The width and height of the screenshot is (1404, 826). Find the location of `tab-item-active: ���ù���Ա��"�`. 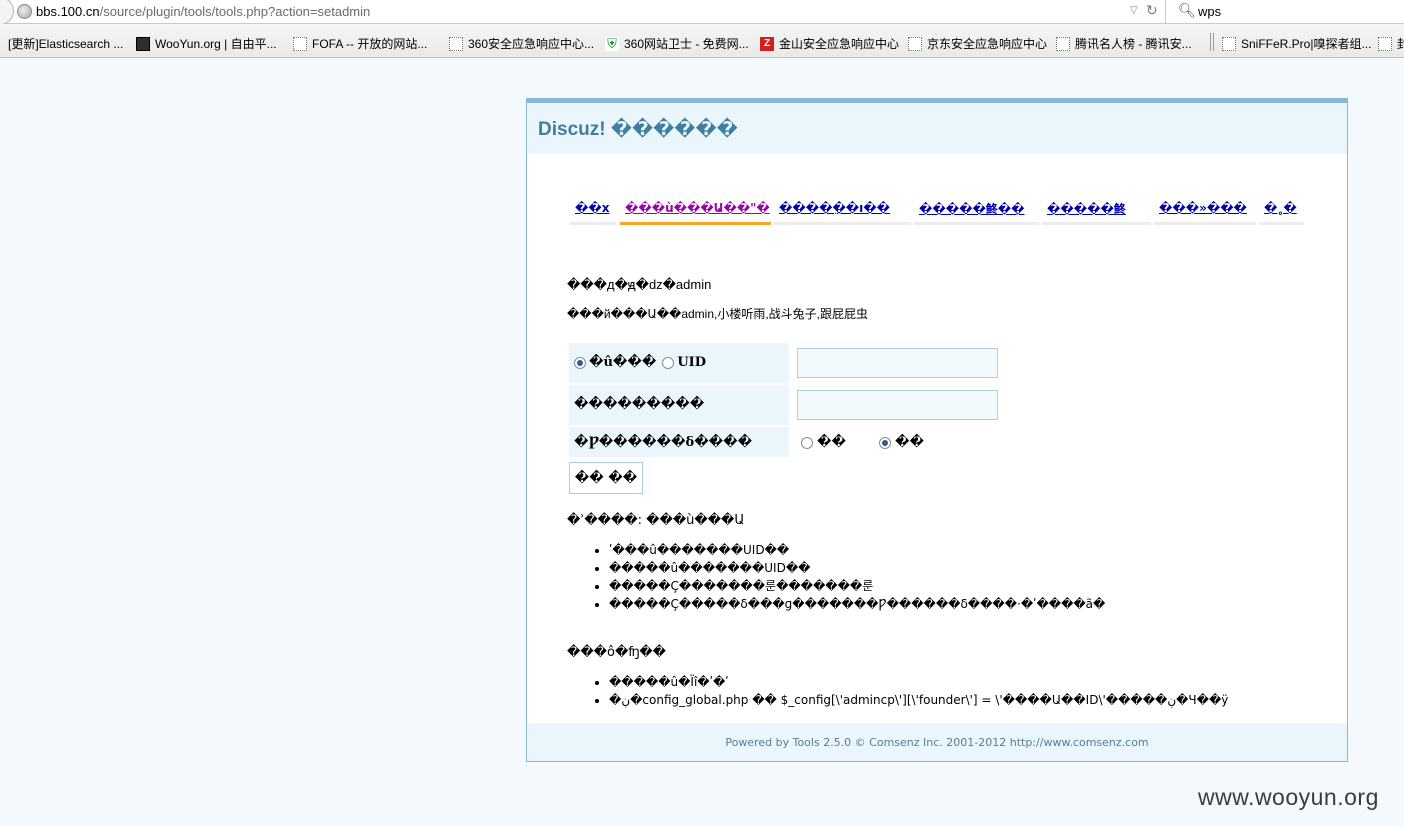

tab-item-active: ���ù���Ա��"� is located at coordinates (695, 212).